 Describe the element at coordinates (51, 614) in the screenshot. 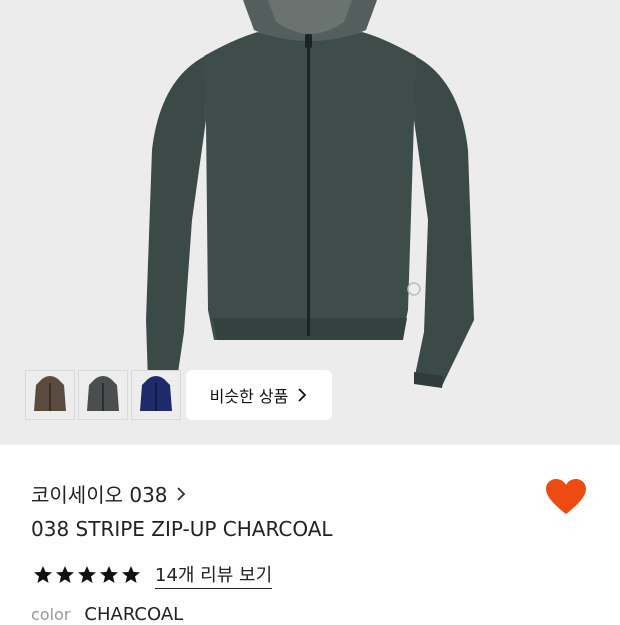

I see `color-label: color` at that location.